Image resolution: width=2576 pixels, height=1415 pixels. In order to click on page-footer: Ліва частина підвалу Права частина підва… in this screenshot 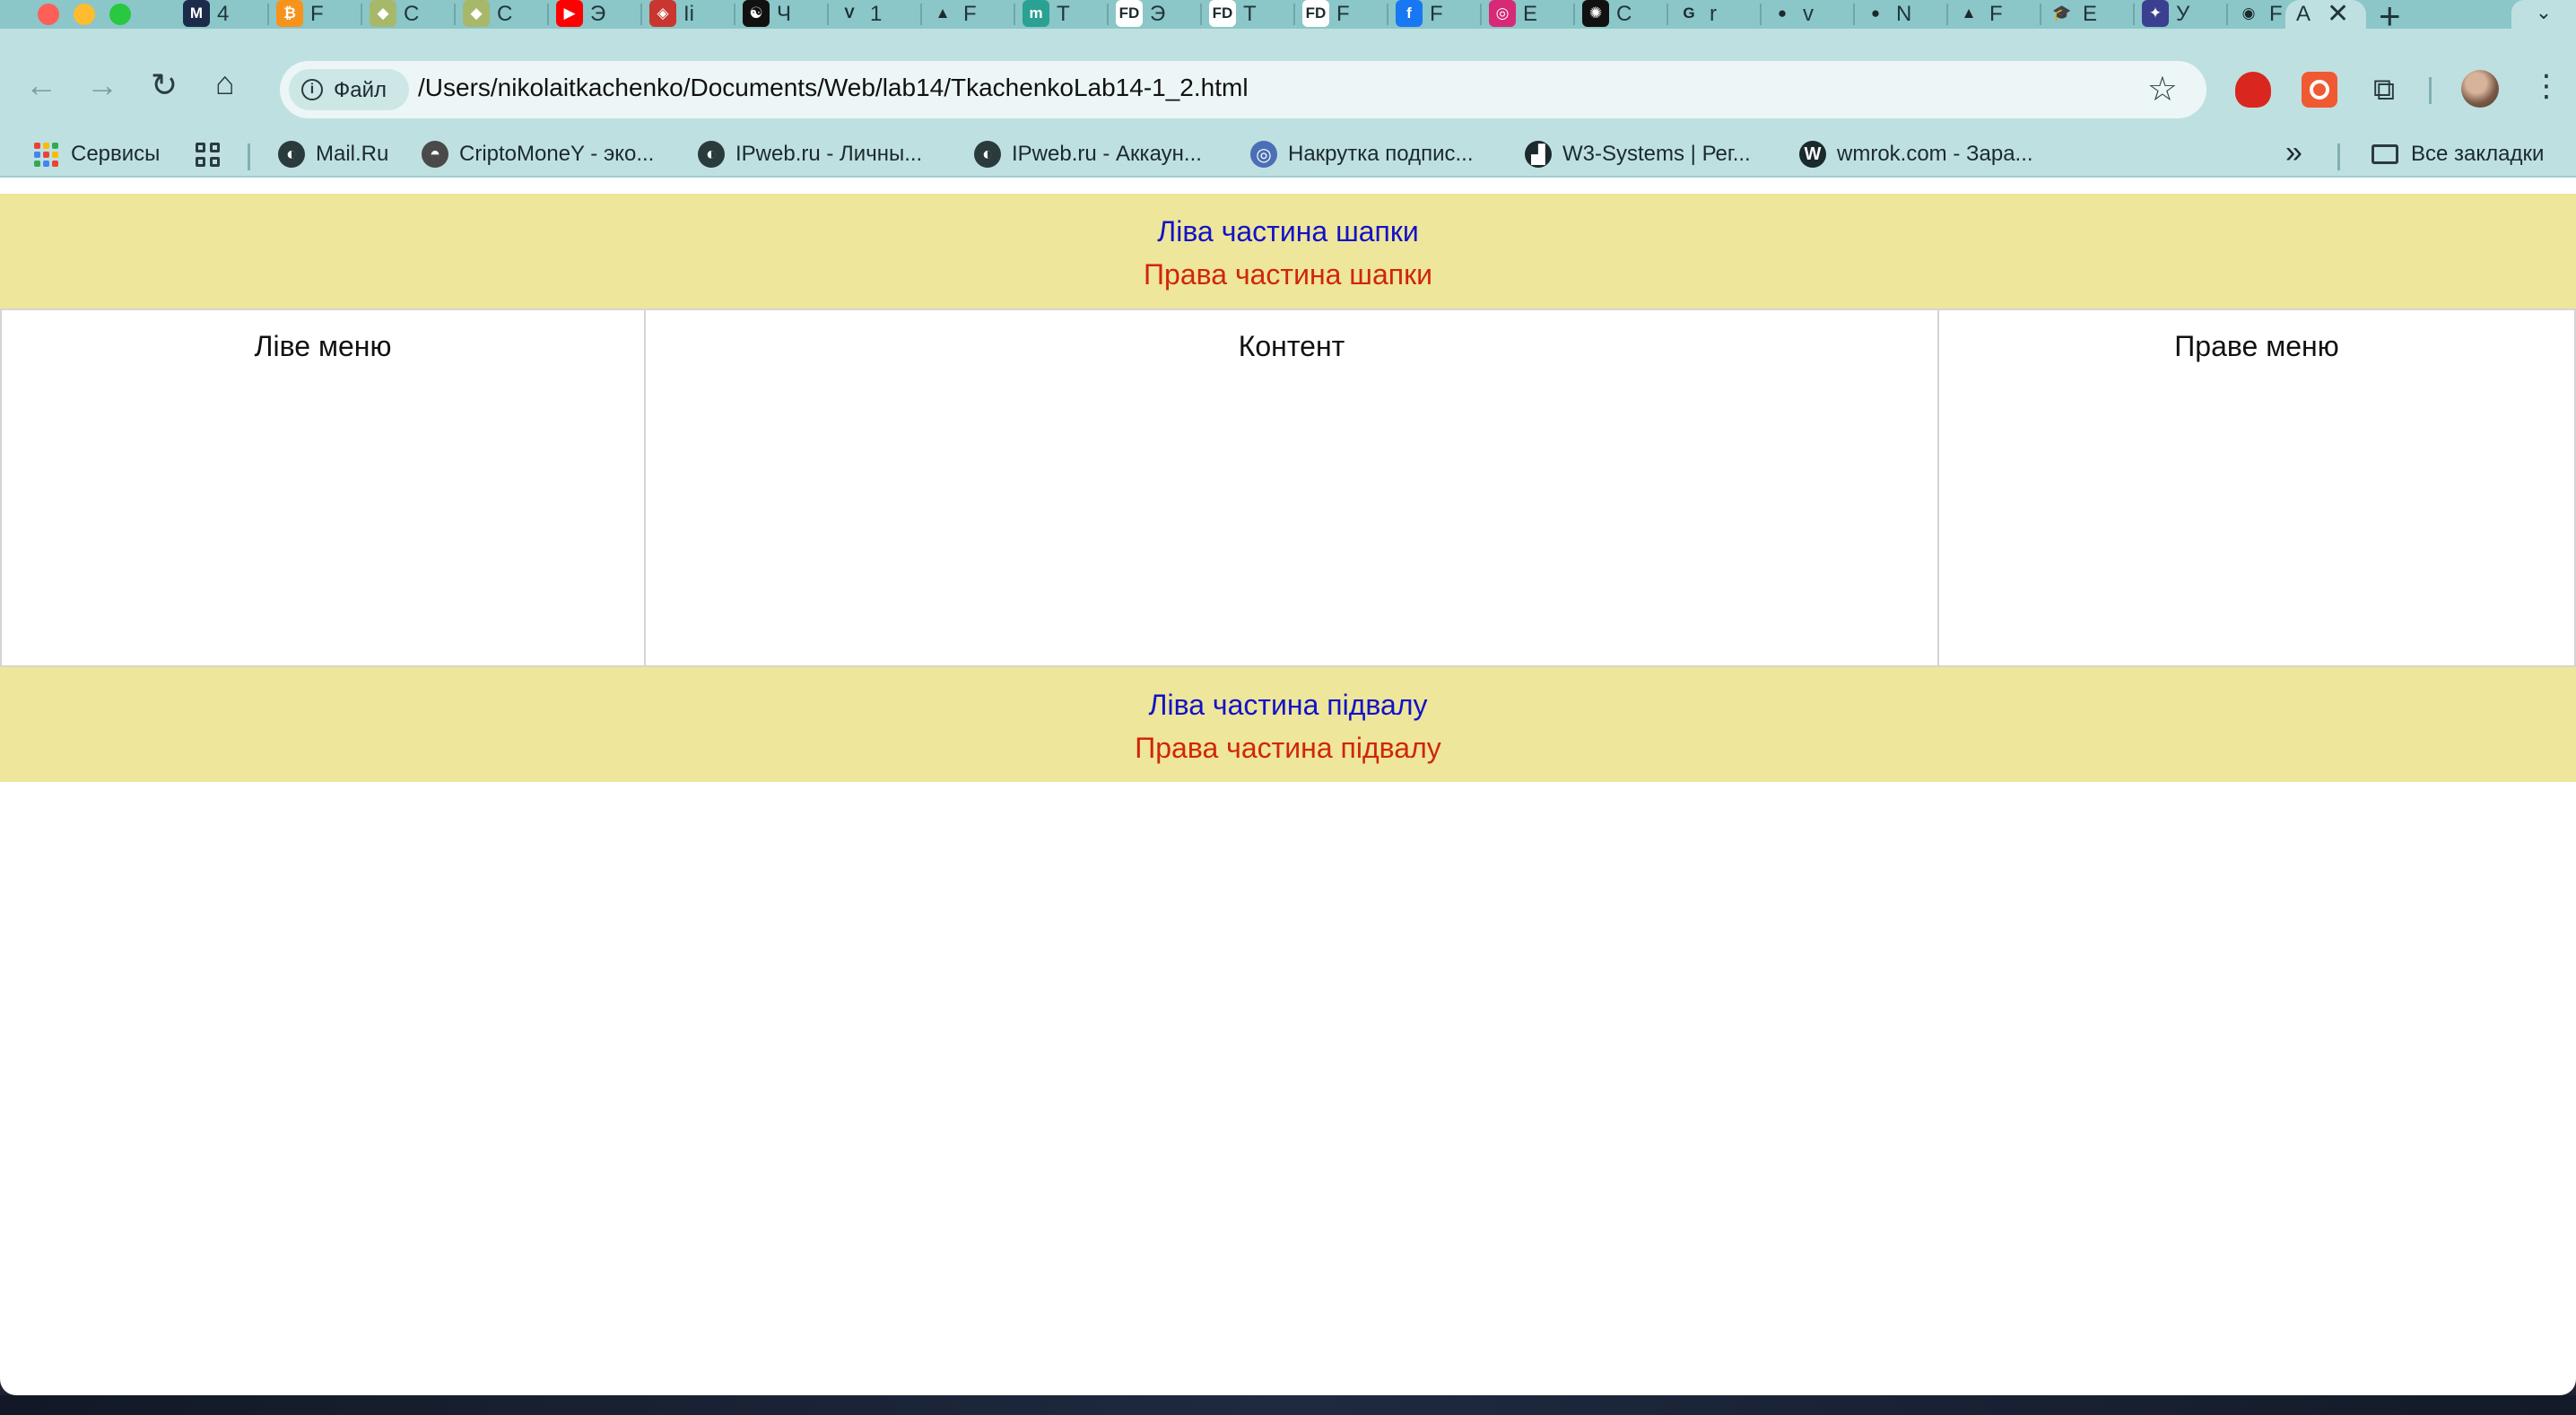, I will do `click(1288, 724)`.